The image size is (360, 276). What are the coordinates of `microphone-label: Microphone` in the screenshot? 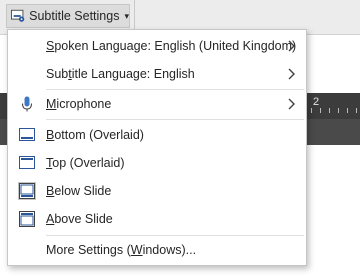 It's located at (79, 104).